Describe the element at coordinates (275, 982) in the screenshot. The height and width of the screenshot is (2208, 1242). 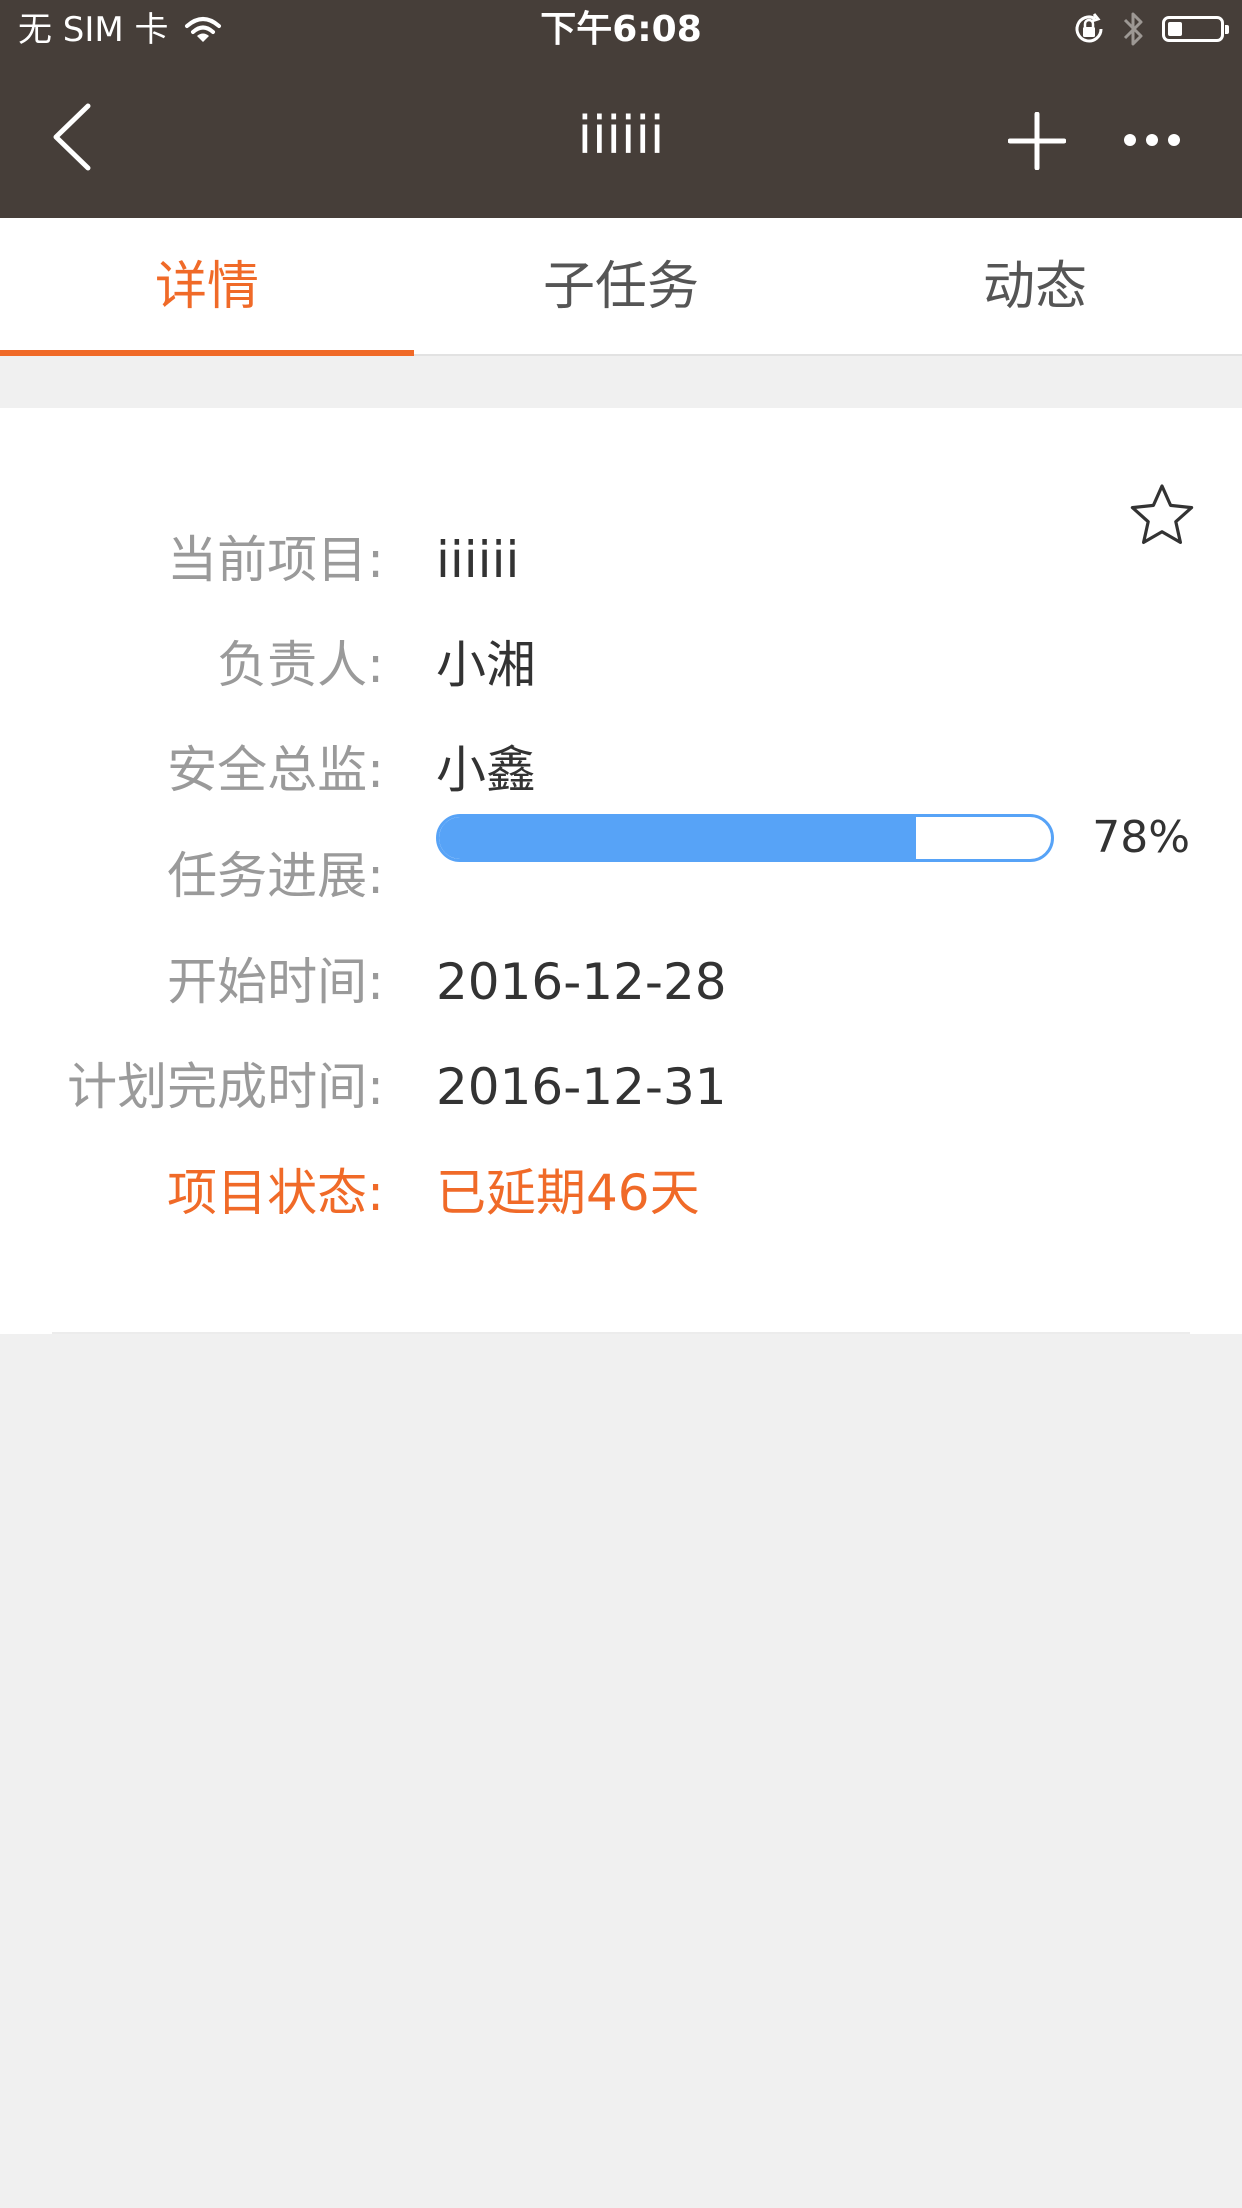
I see `start-date-label: 开始时间:` at that location.